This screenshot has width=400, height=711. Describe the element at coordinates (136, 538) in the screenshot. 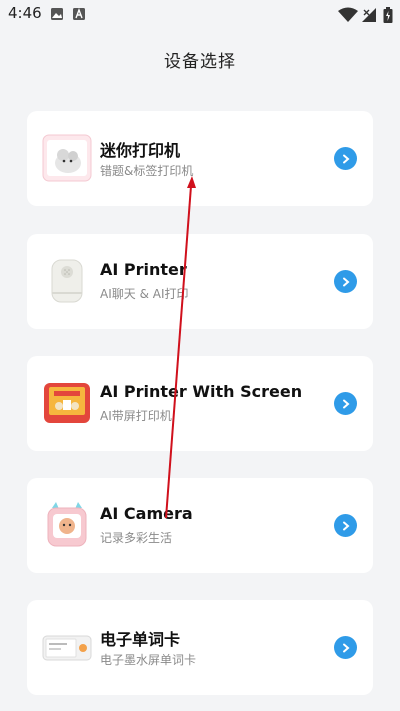

I see `device-description: 记录多彩生活` at that location.